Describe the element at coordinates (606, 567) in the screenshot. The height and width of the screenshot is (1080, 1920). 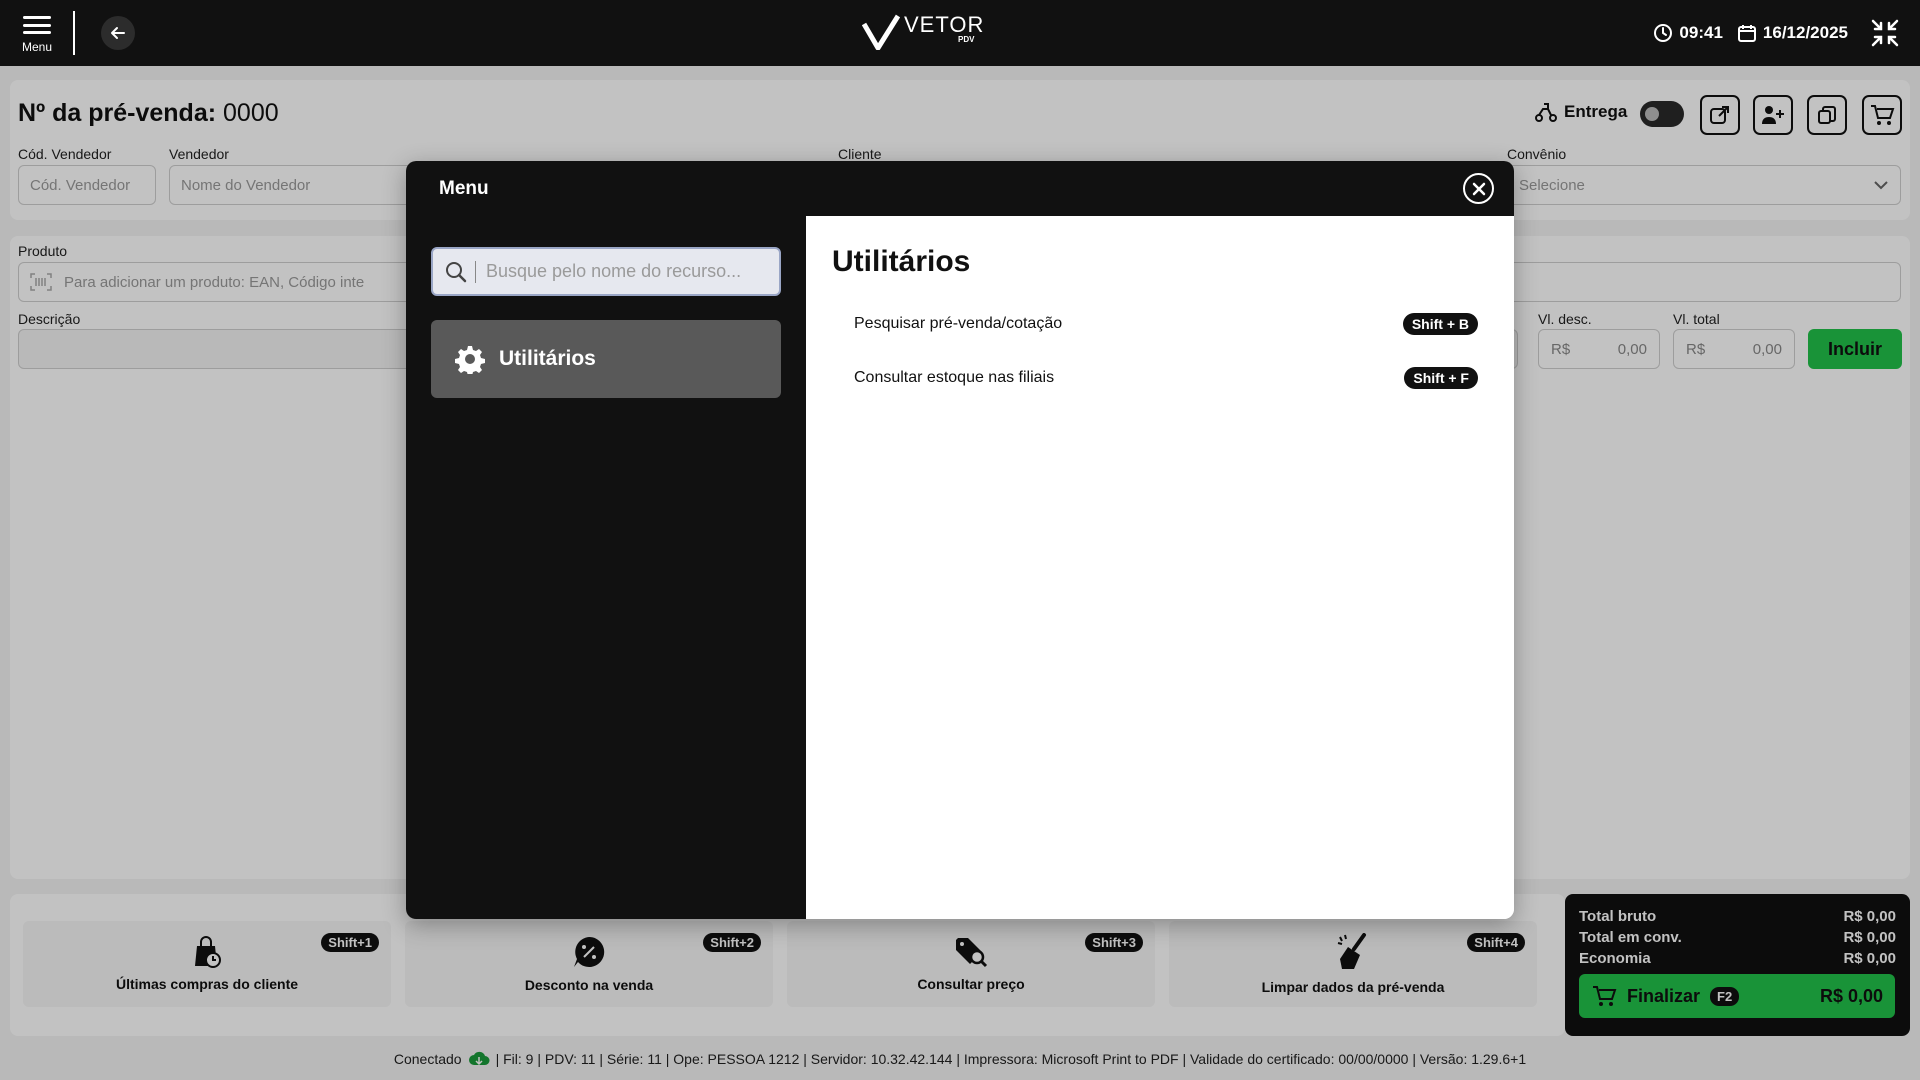
I see `modal-sidebar: Utilitários` at that location.